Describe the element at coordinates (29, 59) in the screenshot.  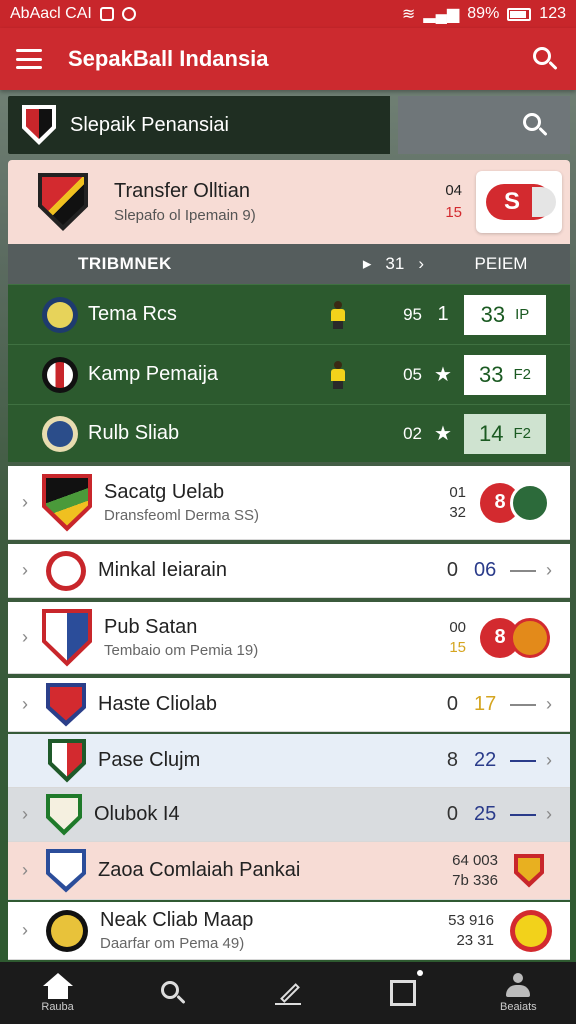
I see `menu-icon` at that location.